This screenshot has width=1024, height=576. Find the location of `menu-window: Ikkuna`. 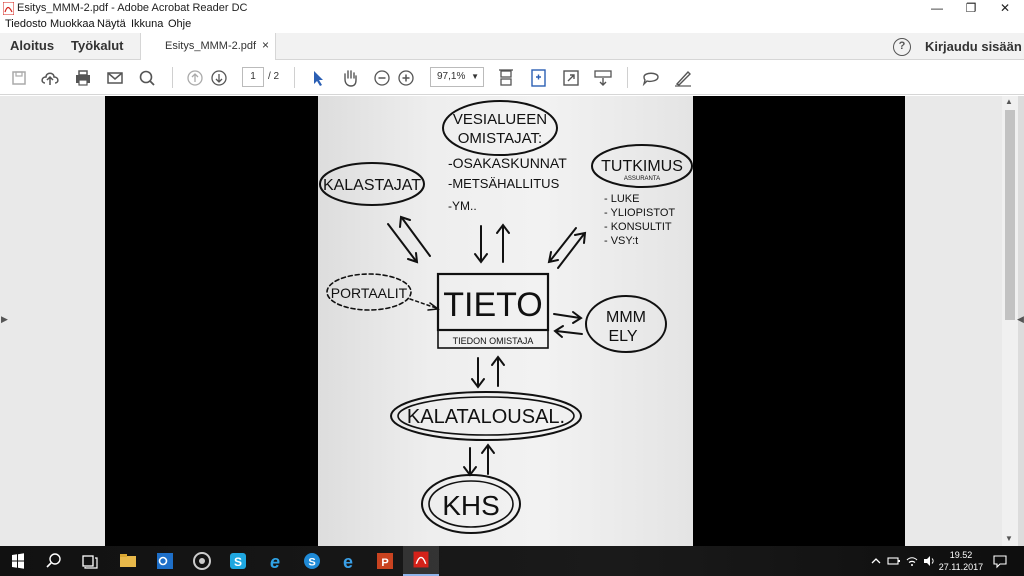

menu-window: Ikkuna is located at coordinates (147, 24).